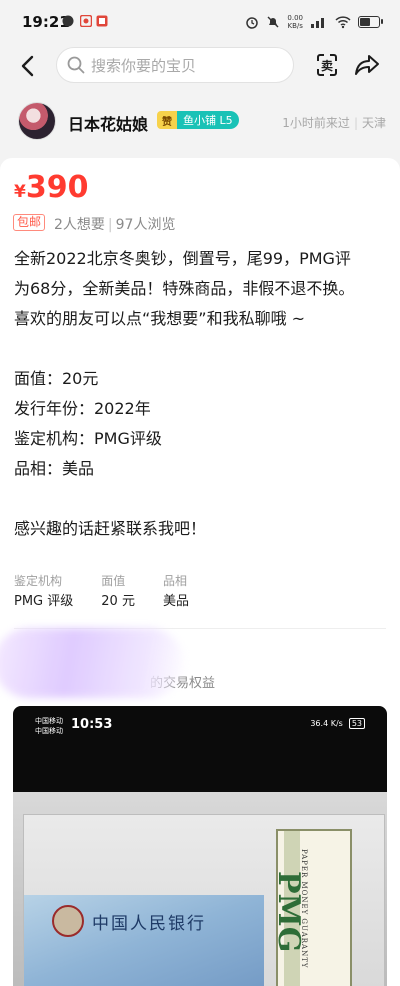 This screenshot has width=400, height=986. What do you see at coordinates (373, 123) in the screenshot?
I see `seller-location: 天津` at bounding box center [373, 123].